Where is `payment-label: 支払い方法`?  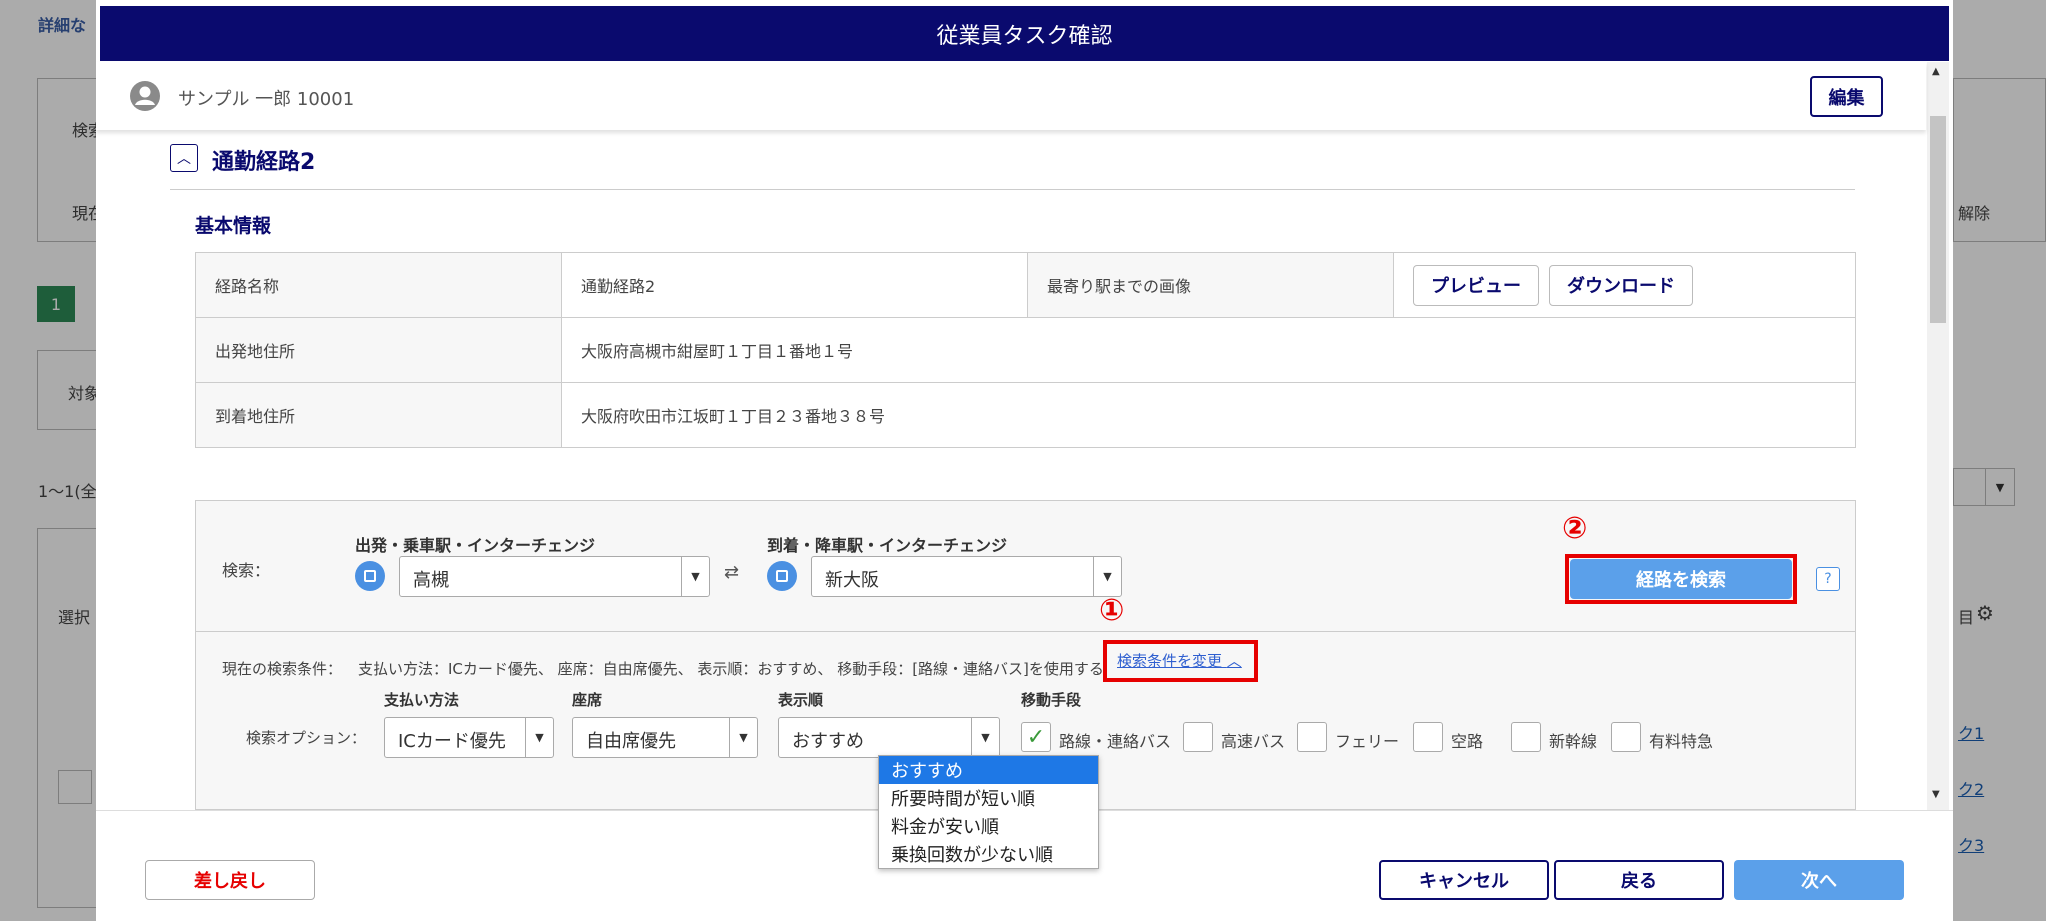
payment-label: 支払い方法 is located at coordinates (422, 700).